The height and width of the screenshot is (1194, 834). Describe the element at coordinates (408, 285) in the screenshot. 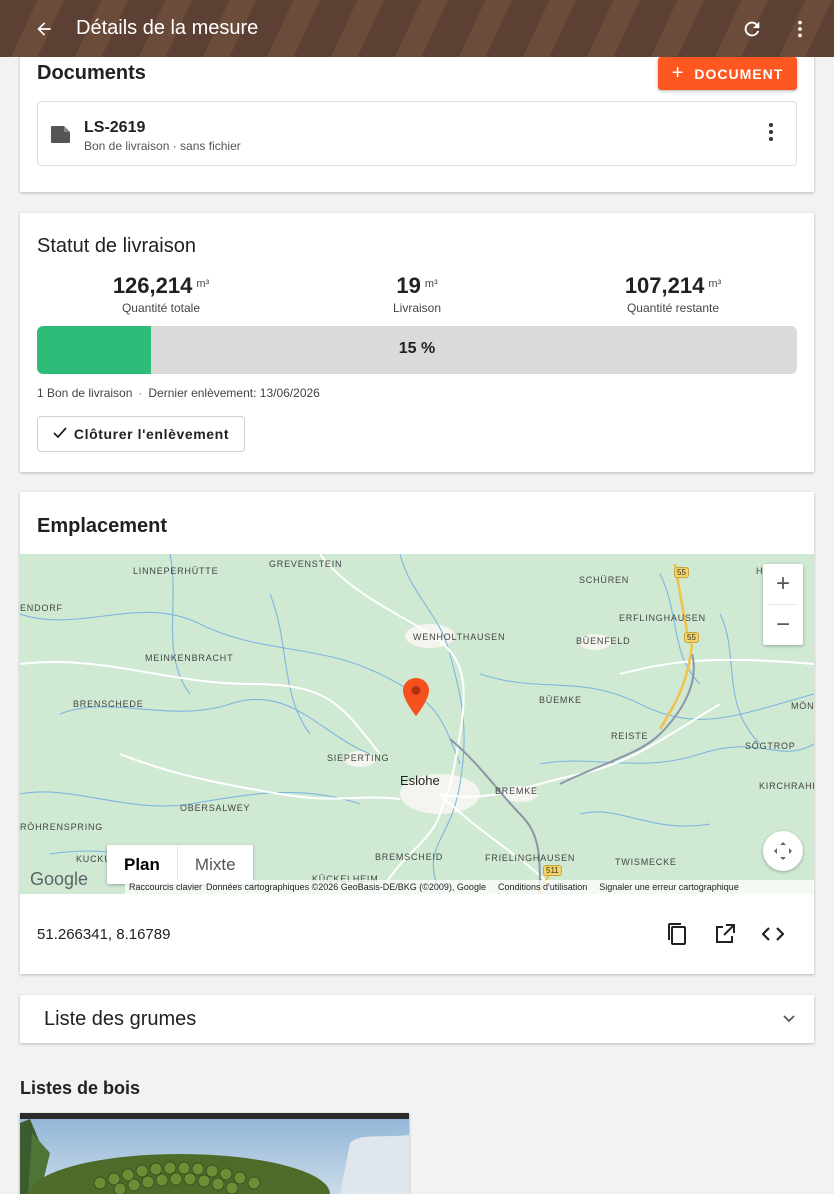

I see `stat-value: 19` at that location.